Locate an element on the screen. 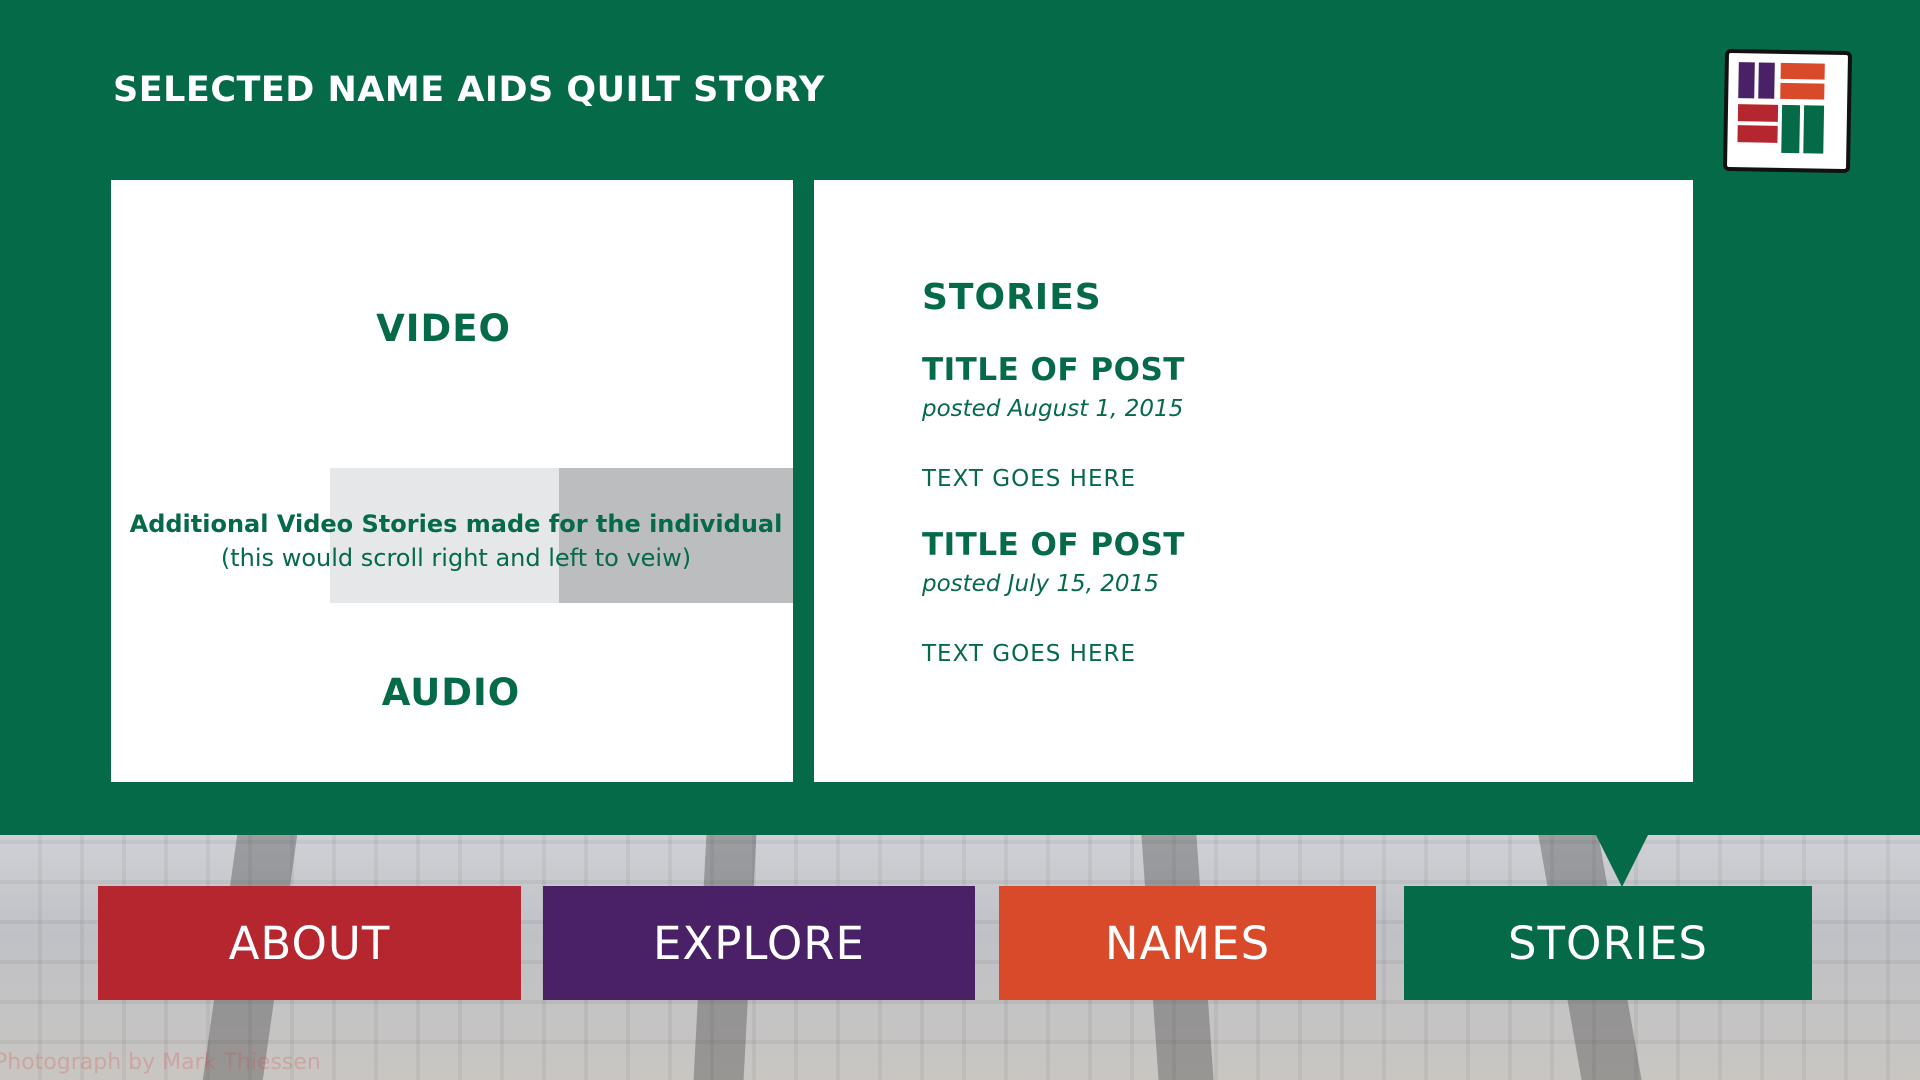 The height and width of the screenshot is (1080, 1920). nav-stories-button: STORIES is located at coordinates (1608, 943).